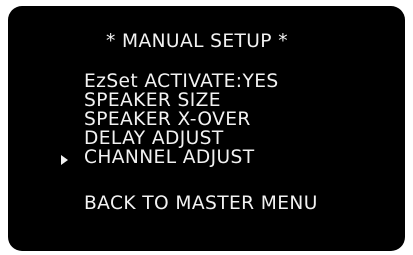 The width and height of the screenshot is (413, 255). Describe the element at coordinates (197, 41) in the screenshot. I see `menu-title: * MANUAL SETUP *` at that location.